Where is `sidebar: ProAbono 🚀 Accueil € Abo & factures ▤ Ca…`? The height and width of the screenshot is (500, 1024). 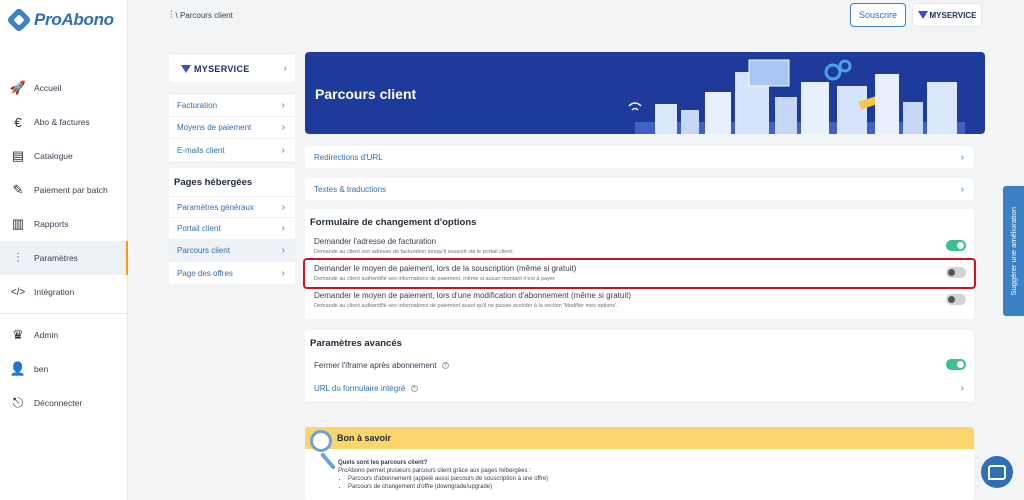
sidebar: ProAbono 🚀 Accueil € Abo & factures ▤ Ca… is located at coordinates (64, 250).